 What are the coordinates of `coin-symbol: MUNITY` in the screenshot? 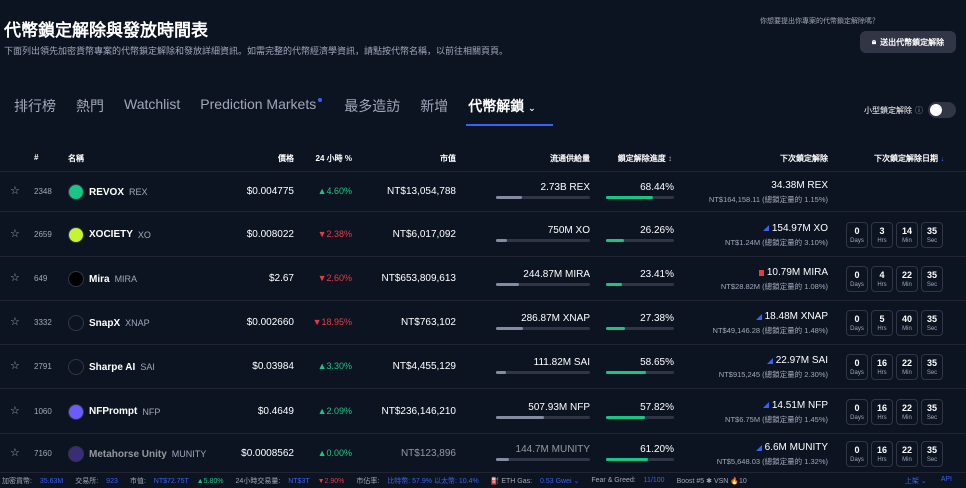 It's located at (189, 454).